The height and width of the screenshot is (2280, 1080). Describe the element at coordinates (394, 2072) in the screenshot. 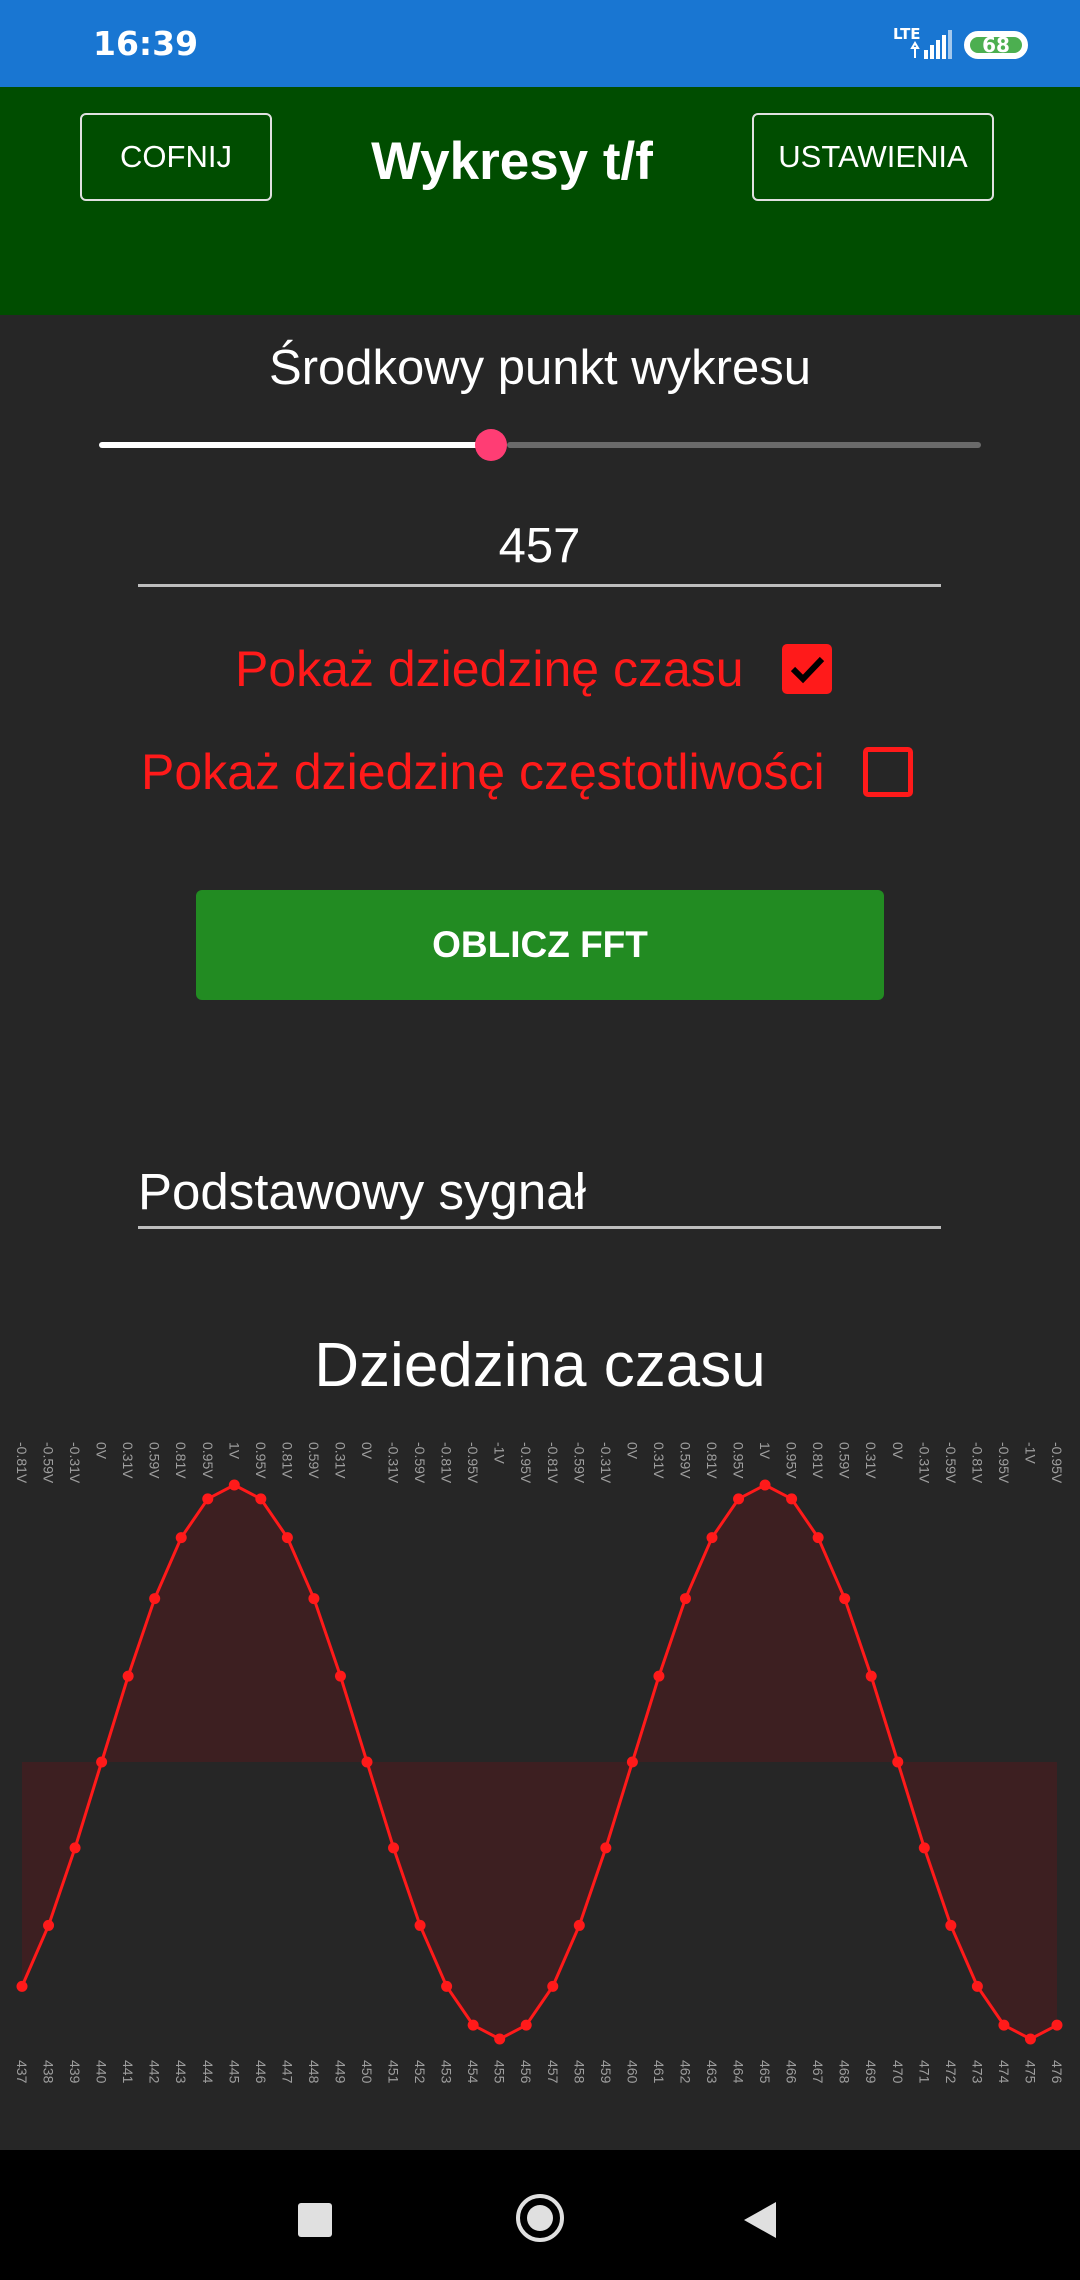

I see `x-tick-label: 451` at that location.